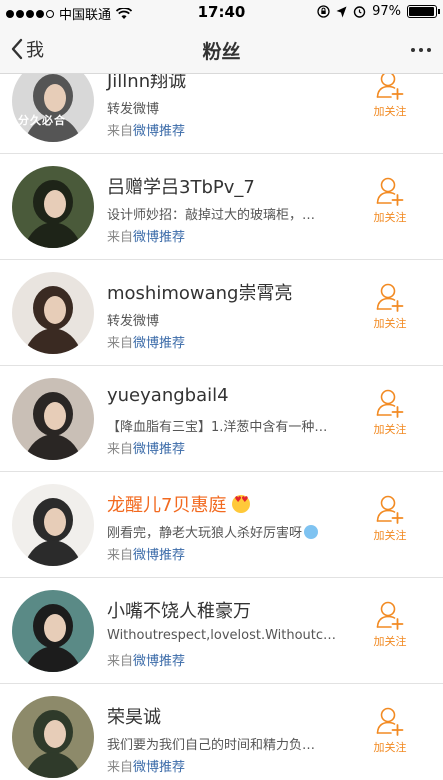 This screenshot has height=780, width=443. Describe the element at coordinates (224, 531) in the screenshot. I see `user-description: 刚看完，静老大玩狼人杀好厉害呀` at that location.